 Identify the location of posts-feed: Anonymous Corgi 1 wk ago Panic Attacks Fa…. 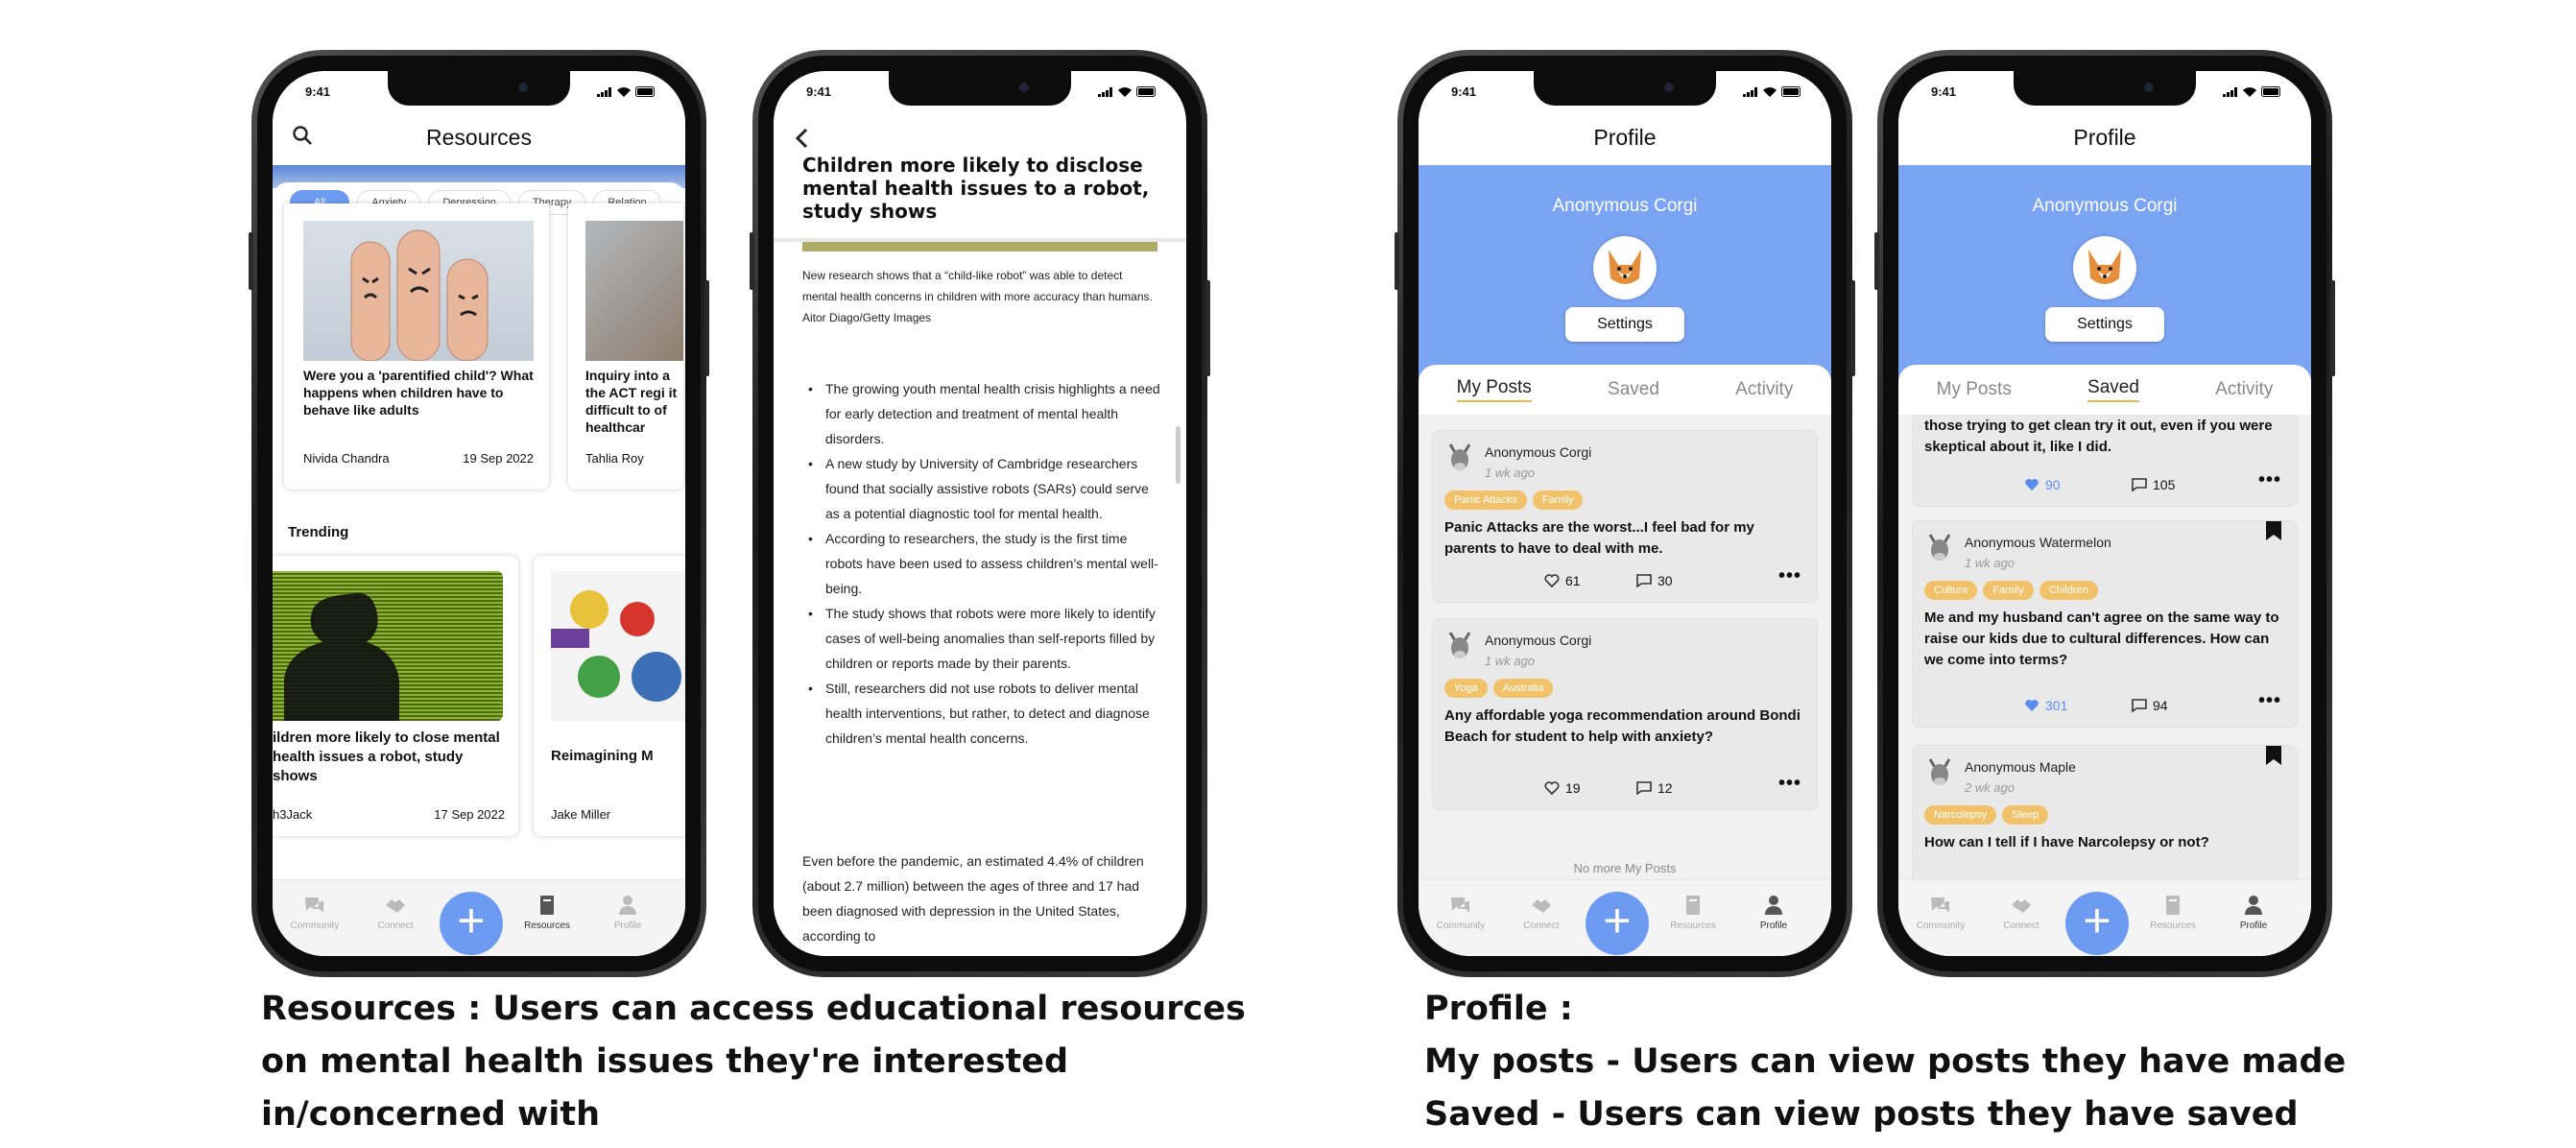
(1625, 647).